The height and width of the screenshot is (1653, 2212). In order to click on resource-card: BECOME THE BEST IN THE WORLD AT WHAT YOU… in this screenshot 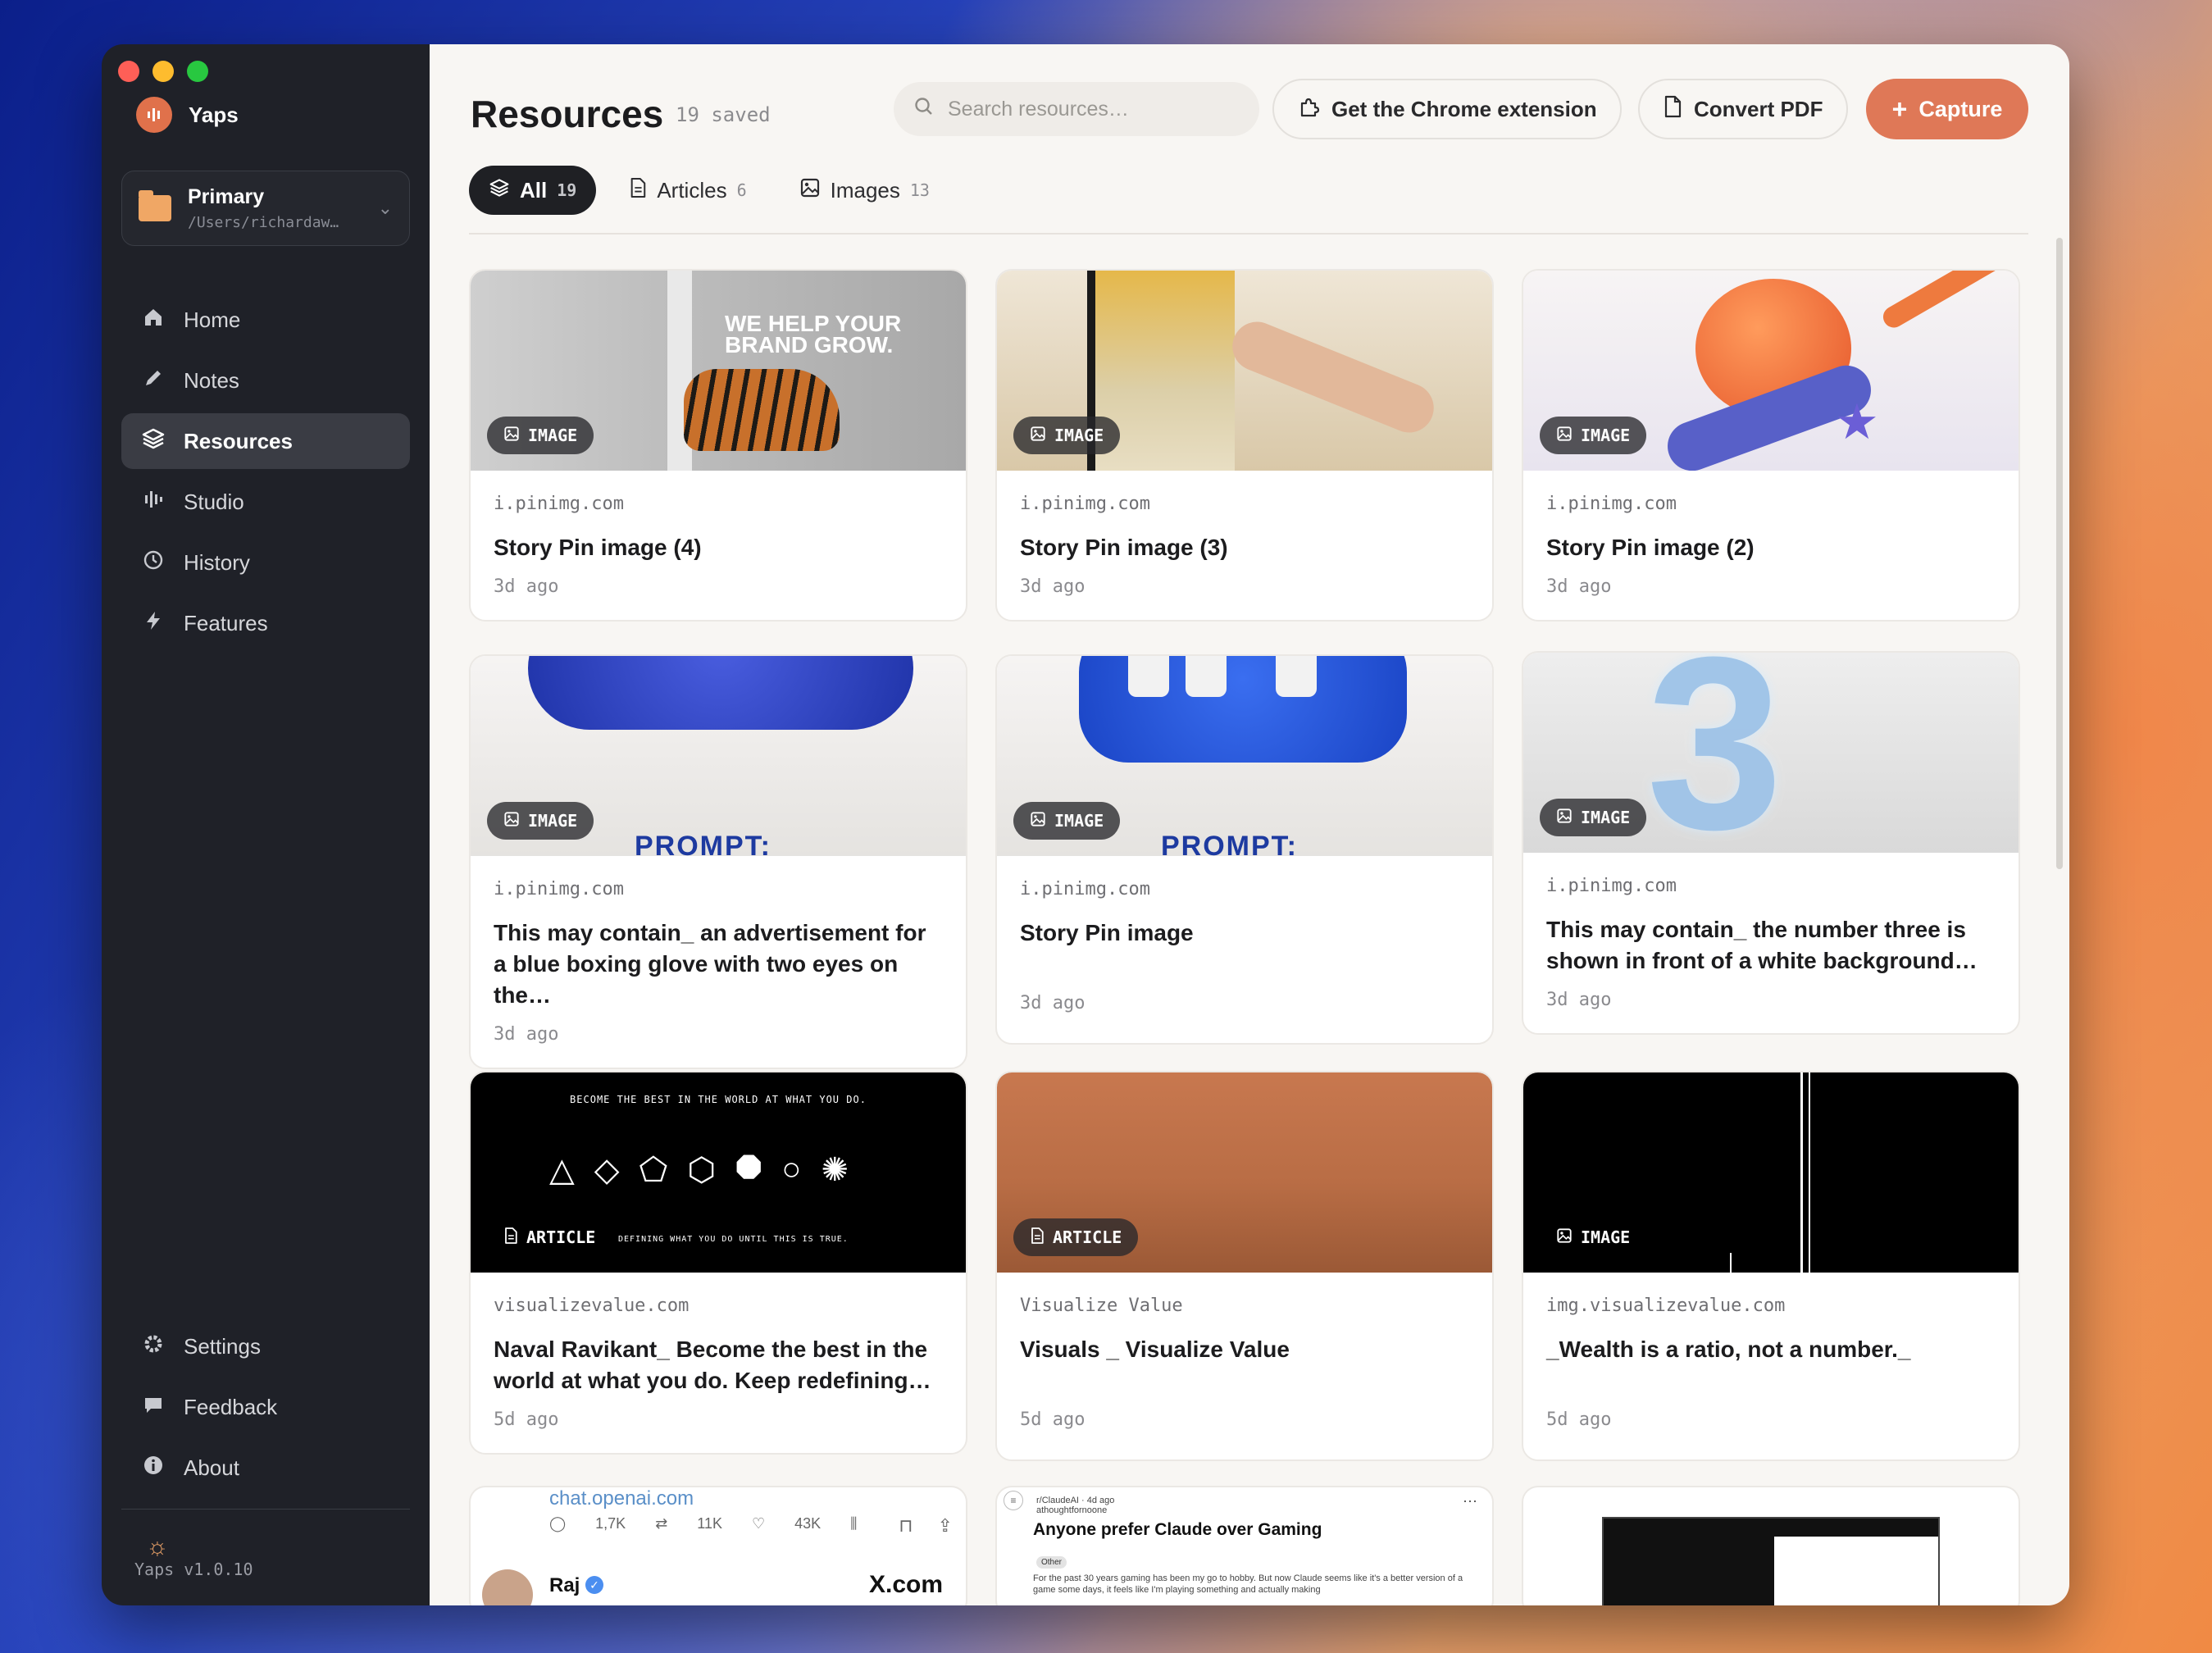, I will do `click(718, 1263)`.